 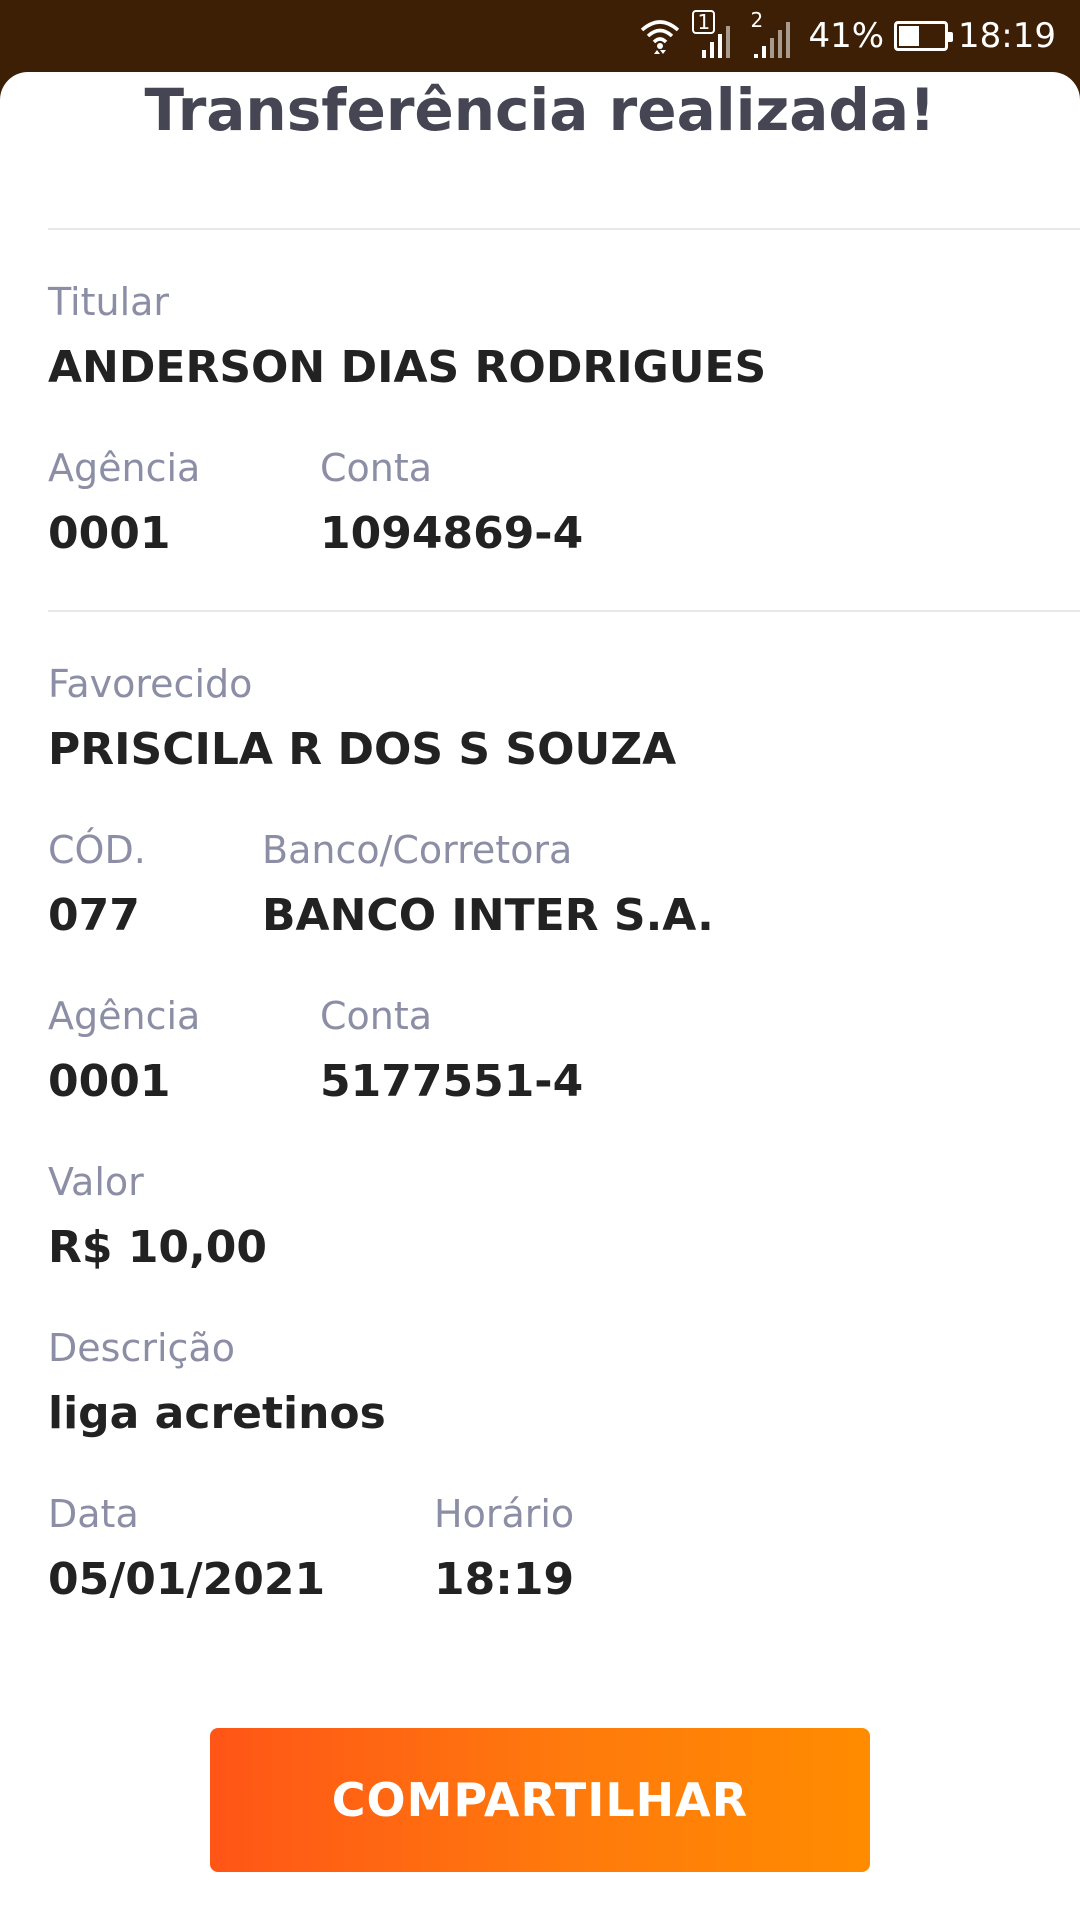 What do you see at coordinates (93, 1514) in the screenshot?
I see `date-label: Data` at bounding box center [93, 1514].